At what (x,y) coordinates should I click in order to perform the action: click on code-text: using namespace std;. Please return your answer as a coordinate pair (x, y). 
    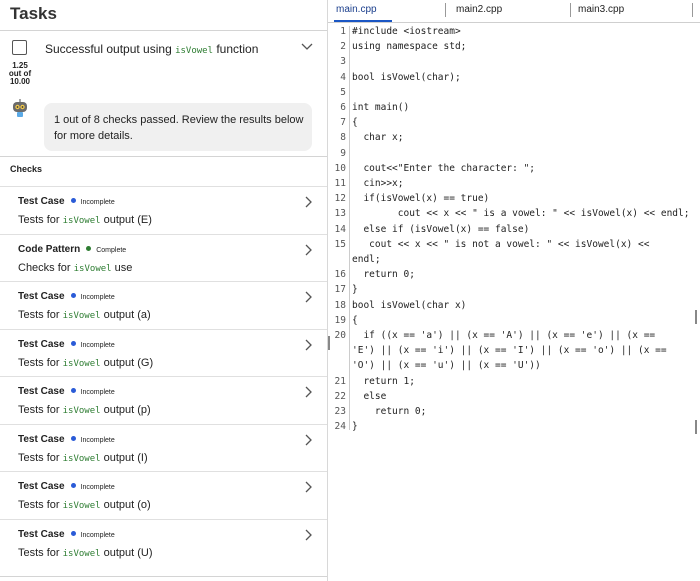
    Looking at the image, I should click on (409, 46).